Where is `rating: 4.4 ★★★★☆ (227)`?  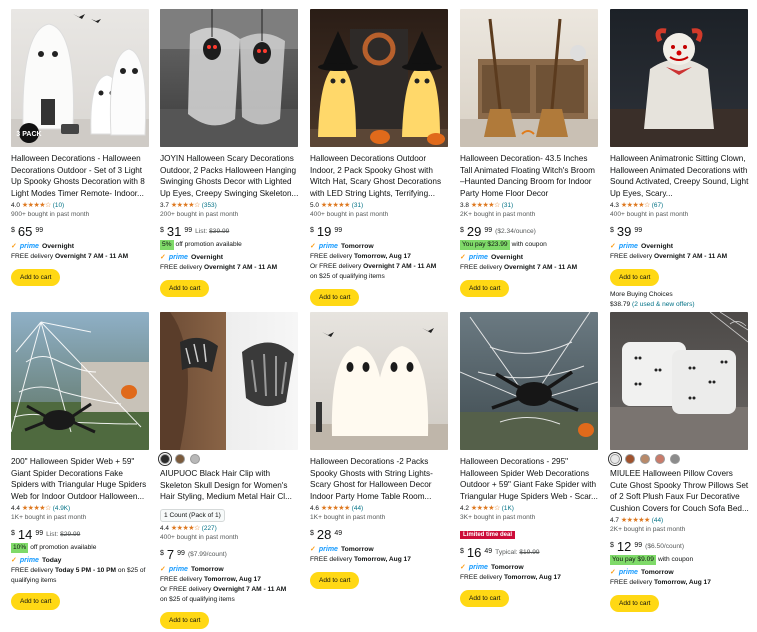 rating: 4.4 ★★★★☆ (227) is located at coordinates (230, 528).